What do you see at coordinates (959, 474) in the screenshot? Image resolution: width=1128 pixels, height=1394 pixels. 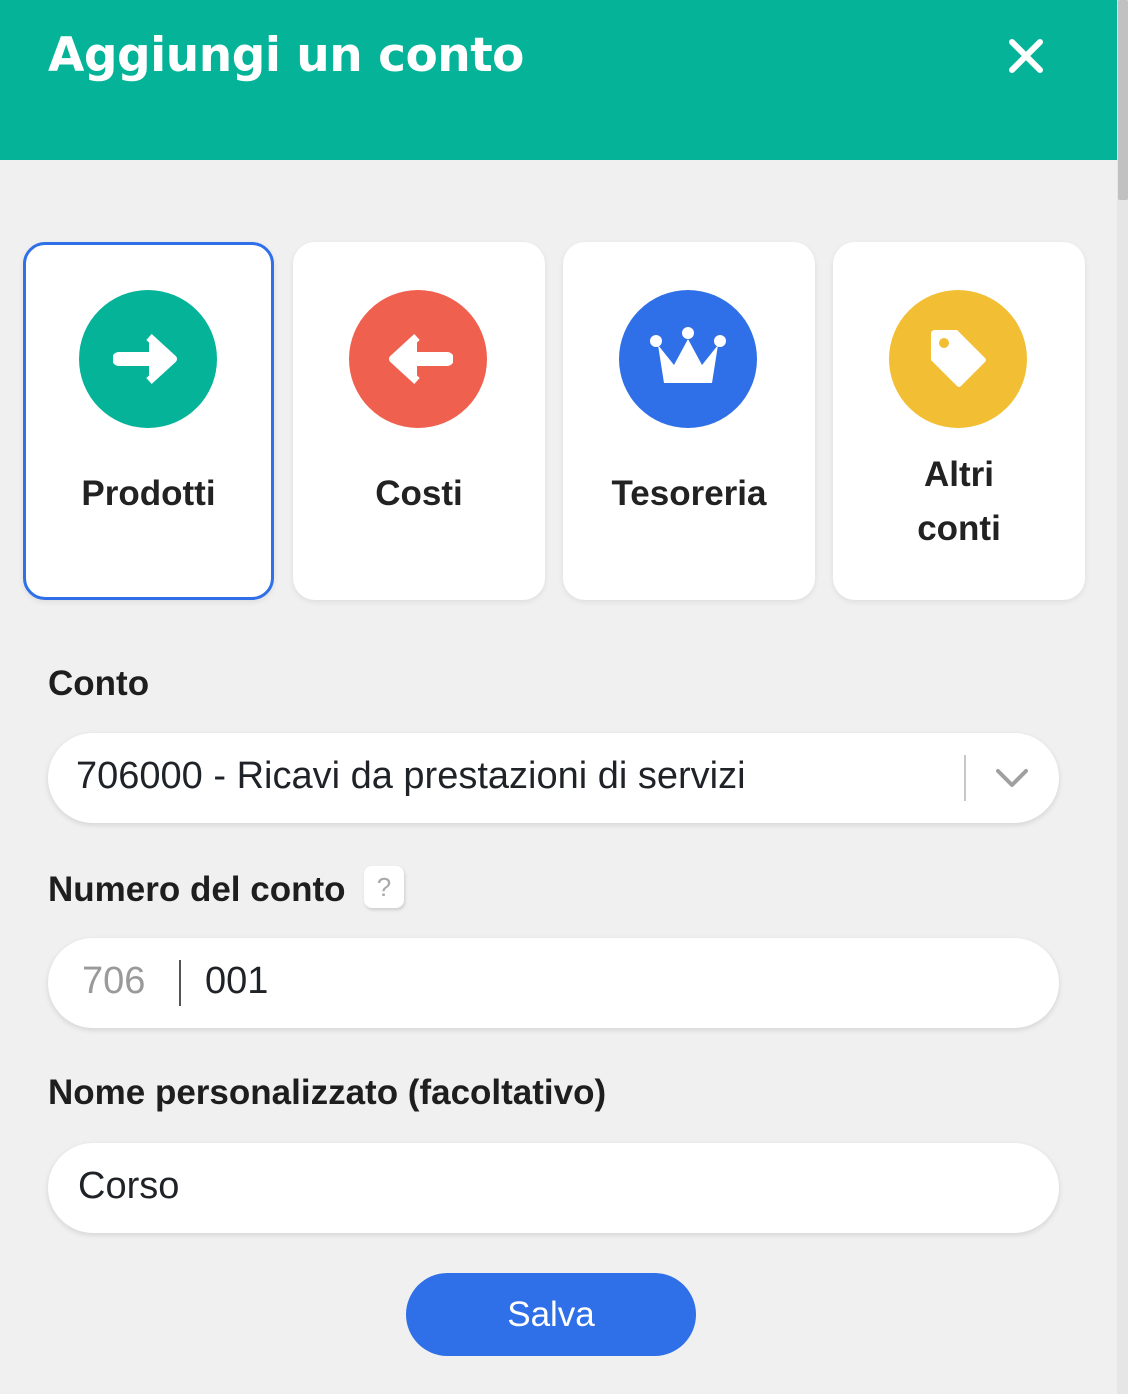 I see `category-label-line1: Altri` at bounding box center [959, 474].